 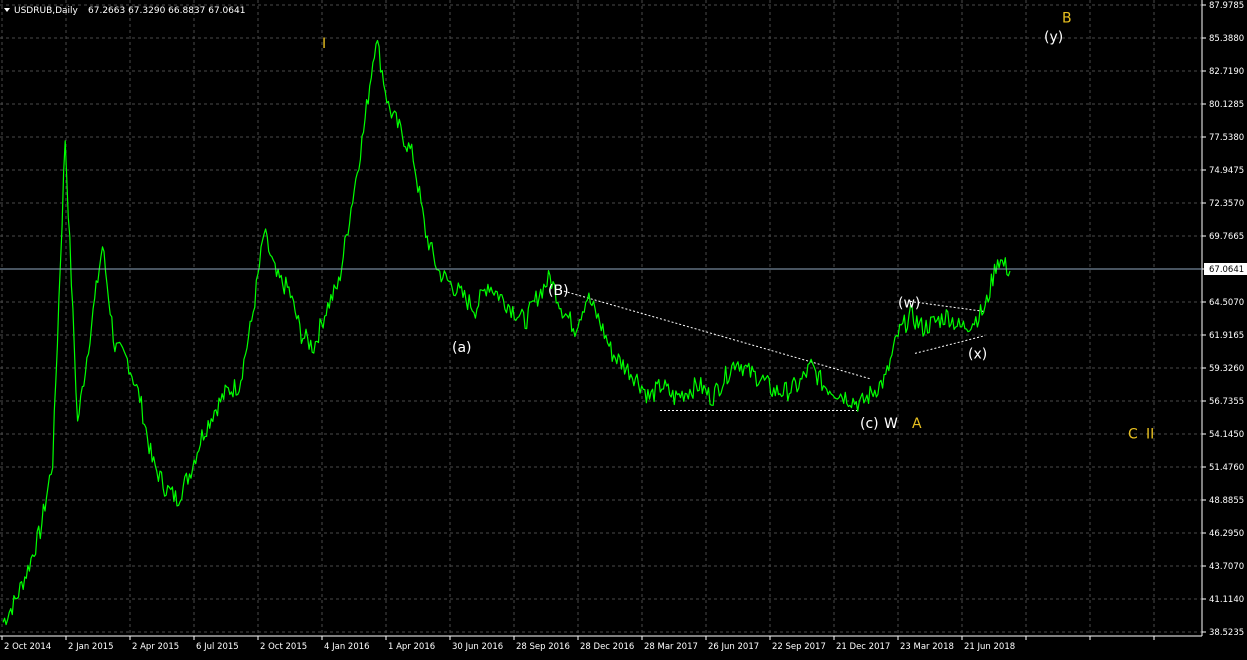 I want to click on wave-label: W, so click(x=891, y=424).